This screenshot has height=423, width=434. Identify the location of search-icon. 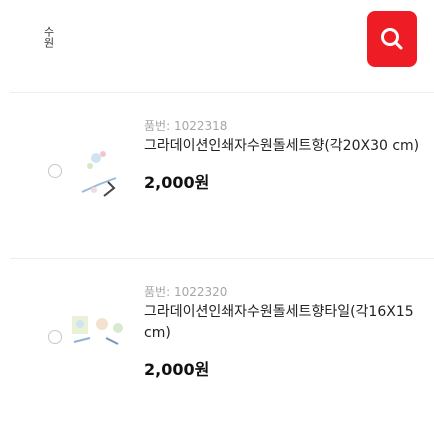
(392, 39).